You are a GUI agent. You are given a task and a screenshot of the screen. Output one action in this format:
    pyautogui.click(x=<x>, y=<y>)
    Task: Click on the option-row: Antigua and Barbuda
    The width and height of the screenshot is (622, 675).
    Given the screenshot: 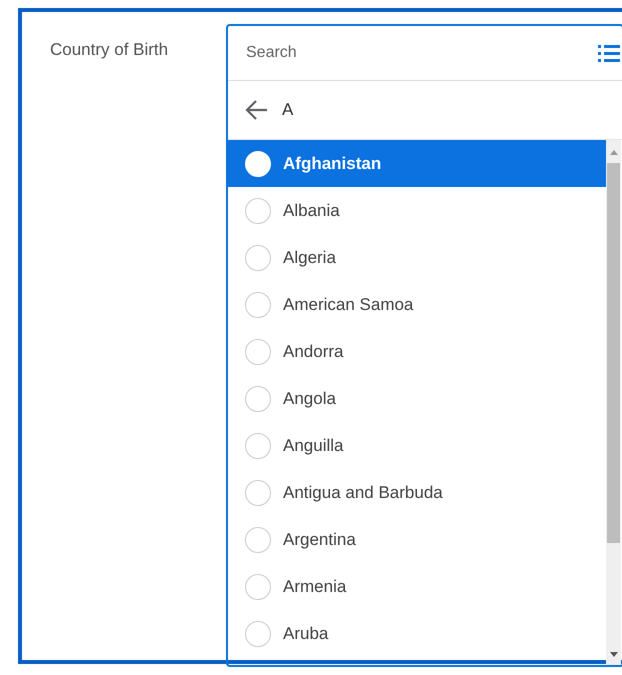 What is the action you would take?
    pyautogui.click(x=417, y=492)
    